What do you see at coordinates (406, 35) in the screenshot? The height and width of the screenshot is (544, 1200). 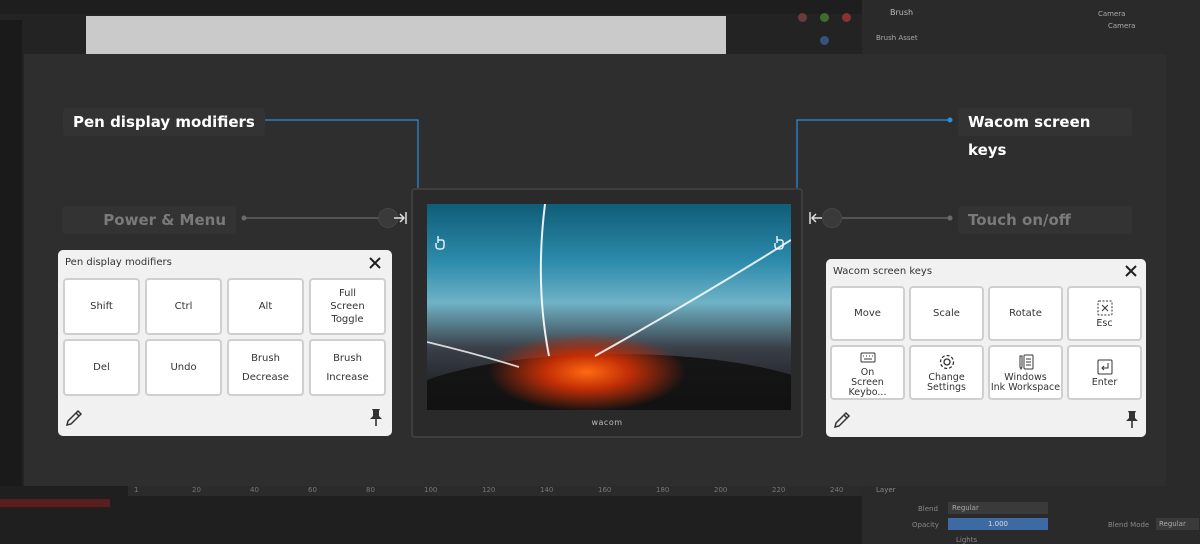 I see `bg-canvas-sheet` at bounding box center [406, 35].